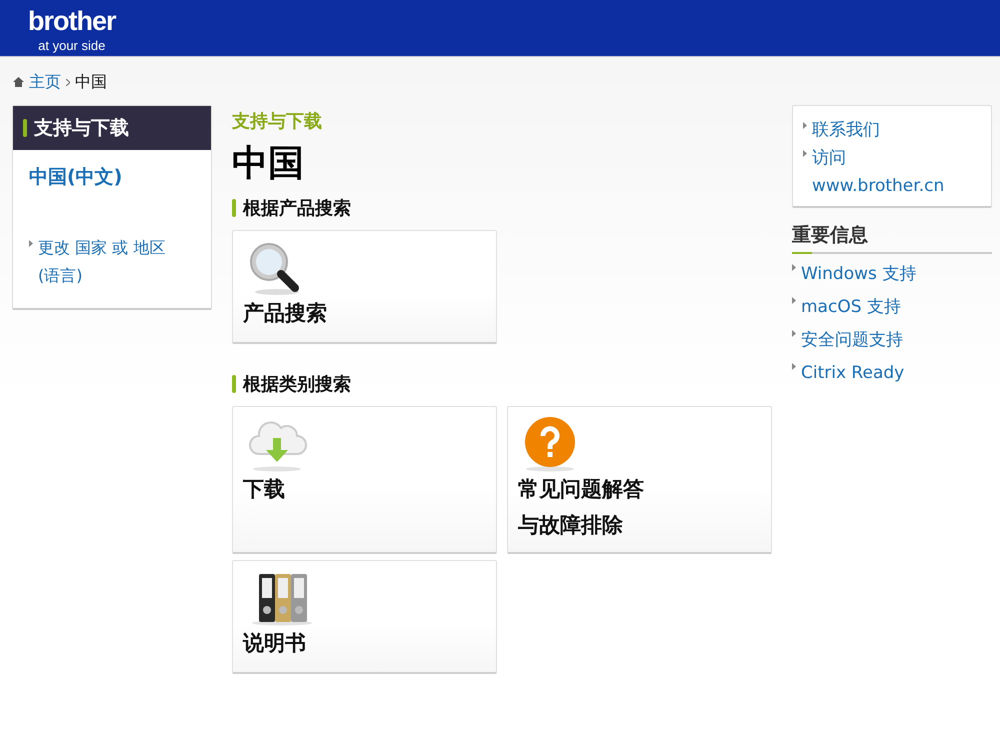  What do you see at coordinates (846, 130) in the screenshot?
I see `sidebar-link: 联系我们` at bounding box center [846, 130].